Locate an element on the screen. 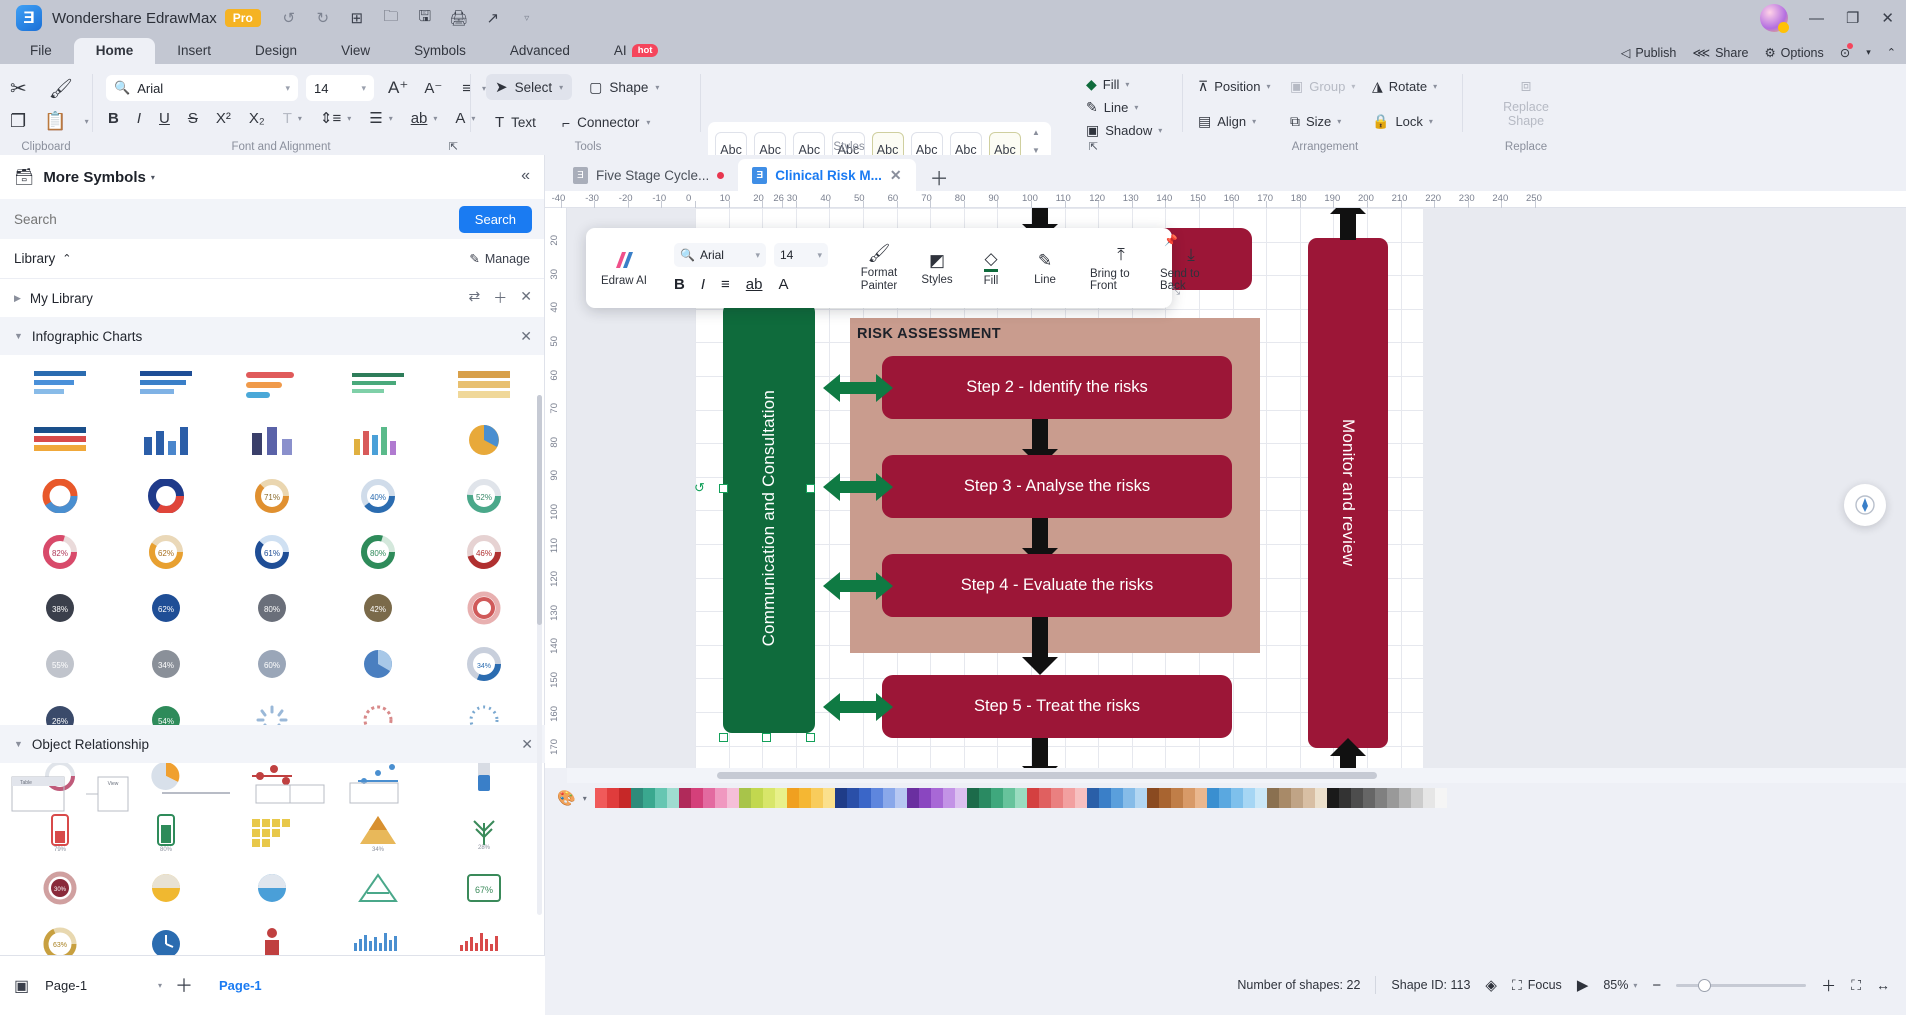  text-tool-button: T Text is located at coordinates (515, 122).